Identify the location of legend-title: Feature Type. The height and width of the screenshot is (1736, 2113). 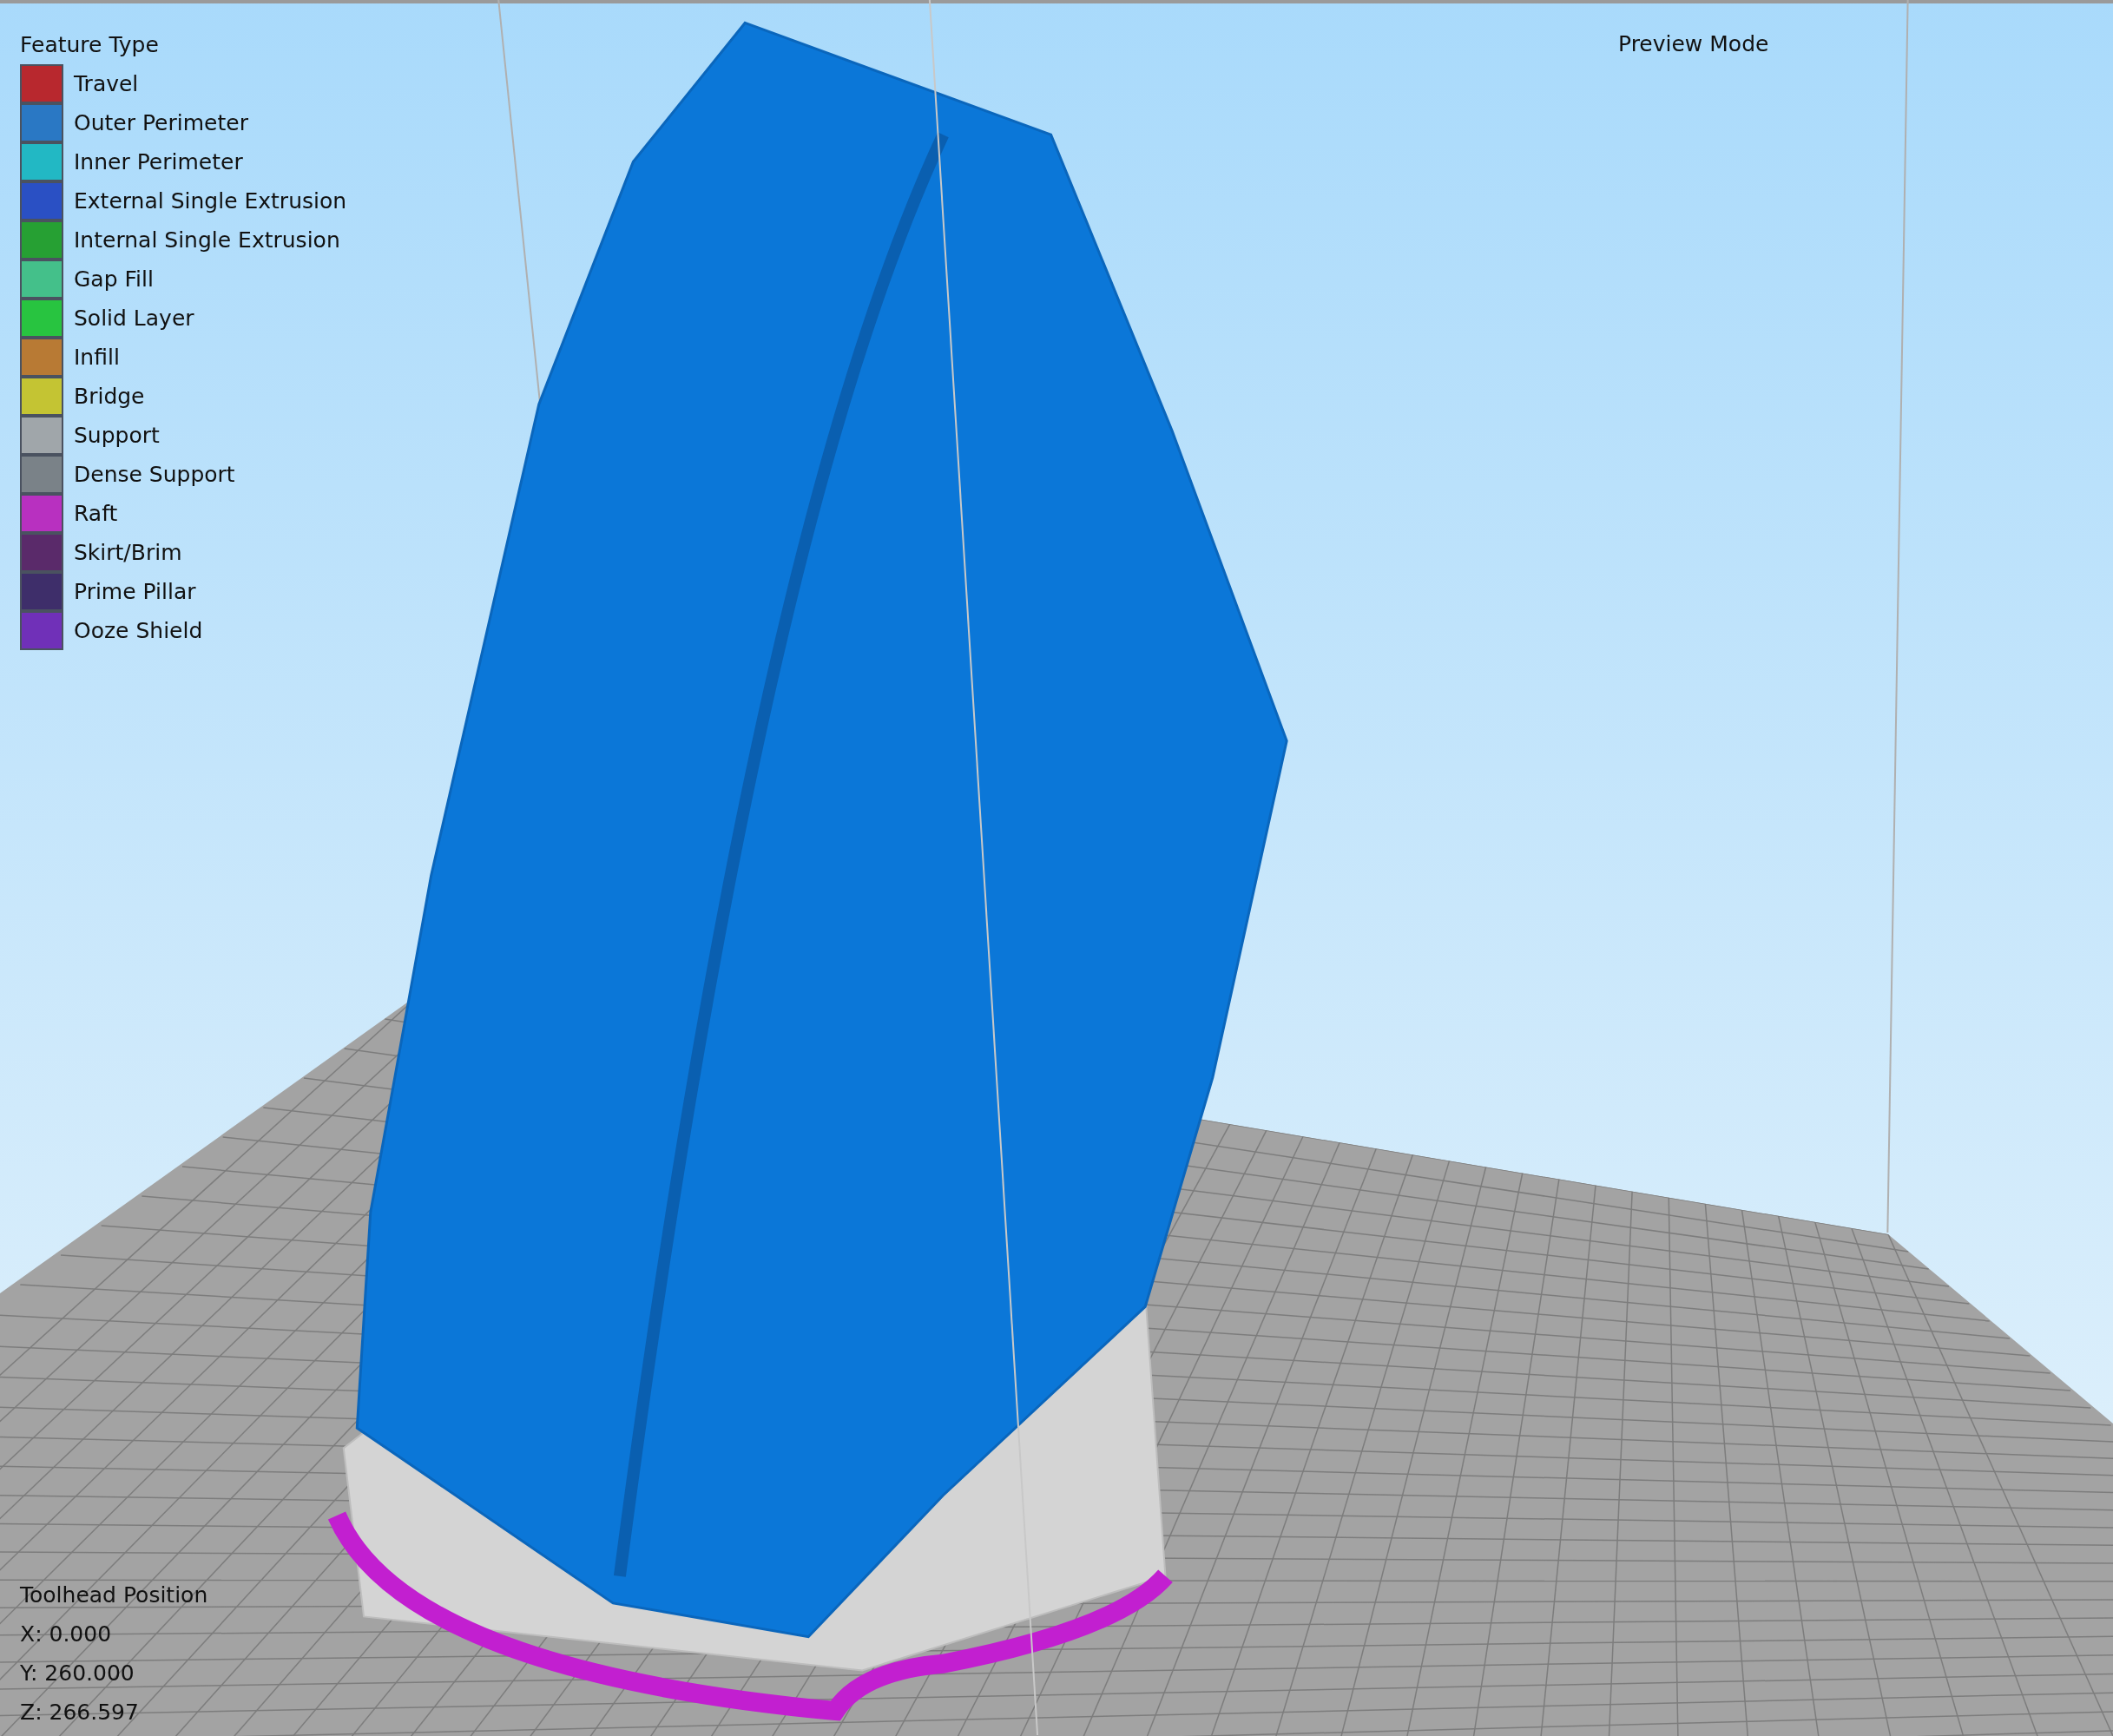
(90, 45).